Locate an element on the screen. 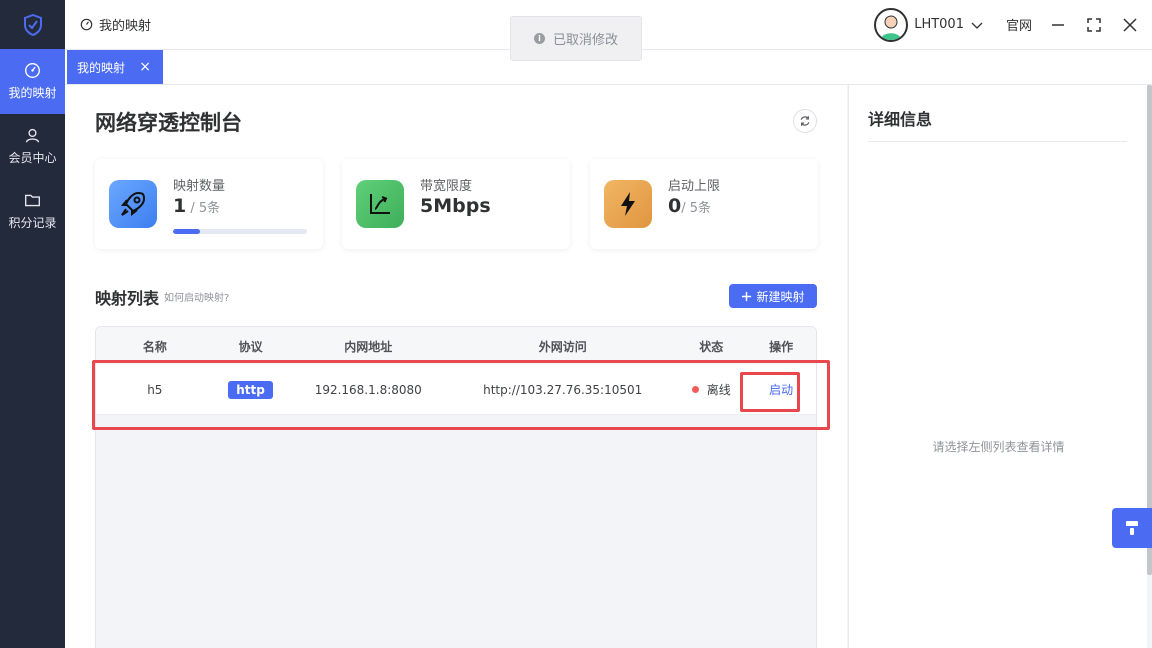 This screenshot has height=648, width=1152. maximize-icon is located at coordinates (1094, 24).